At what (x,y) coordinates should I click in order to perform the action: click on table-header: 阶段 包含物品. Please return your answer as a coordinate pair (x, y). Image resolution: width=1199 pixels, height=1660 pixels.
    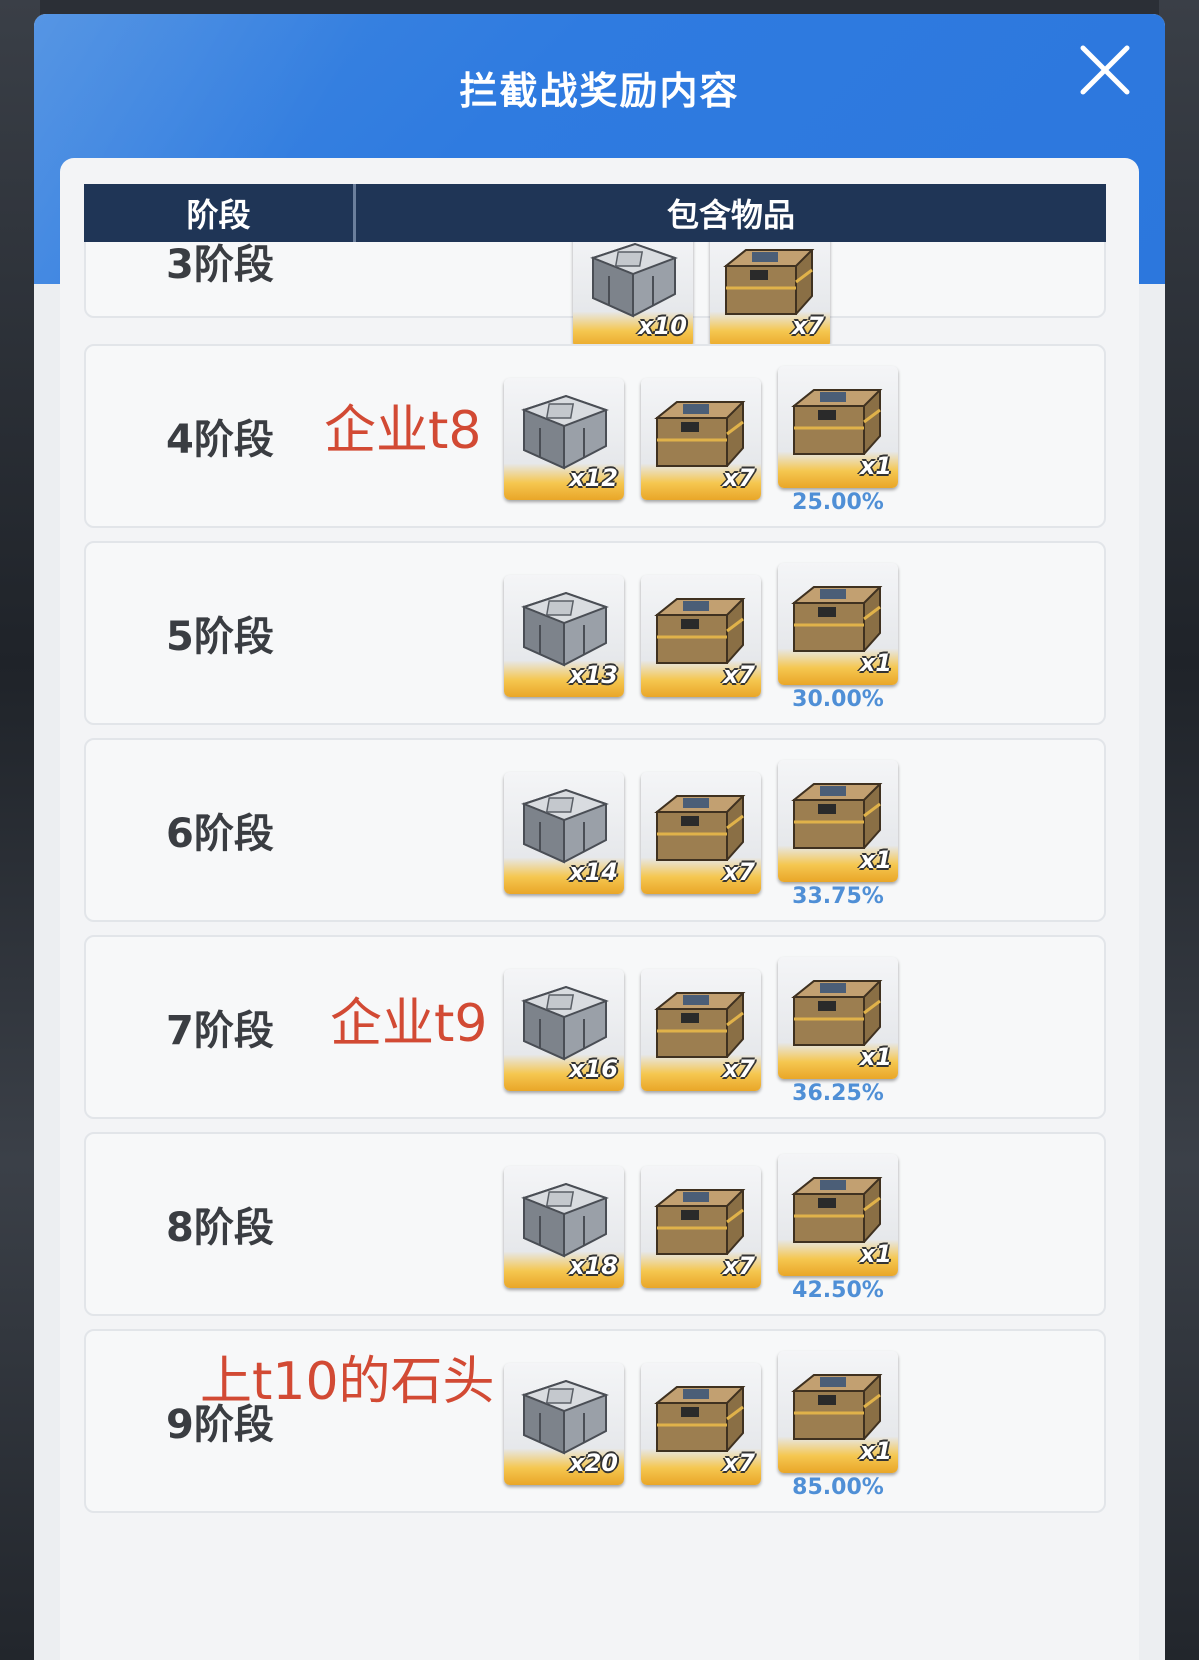
    Looking at the image, I should click on (595, 213).